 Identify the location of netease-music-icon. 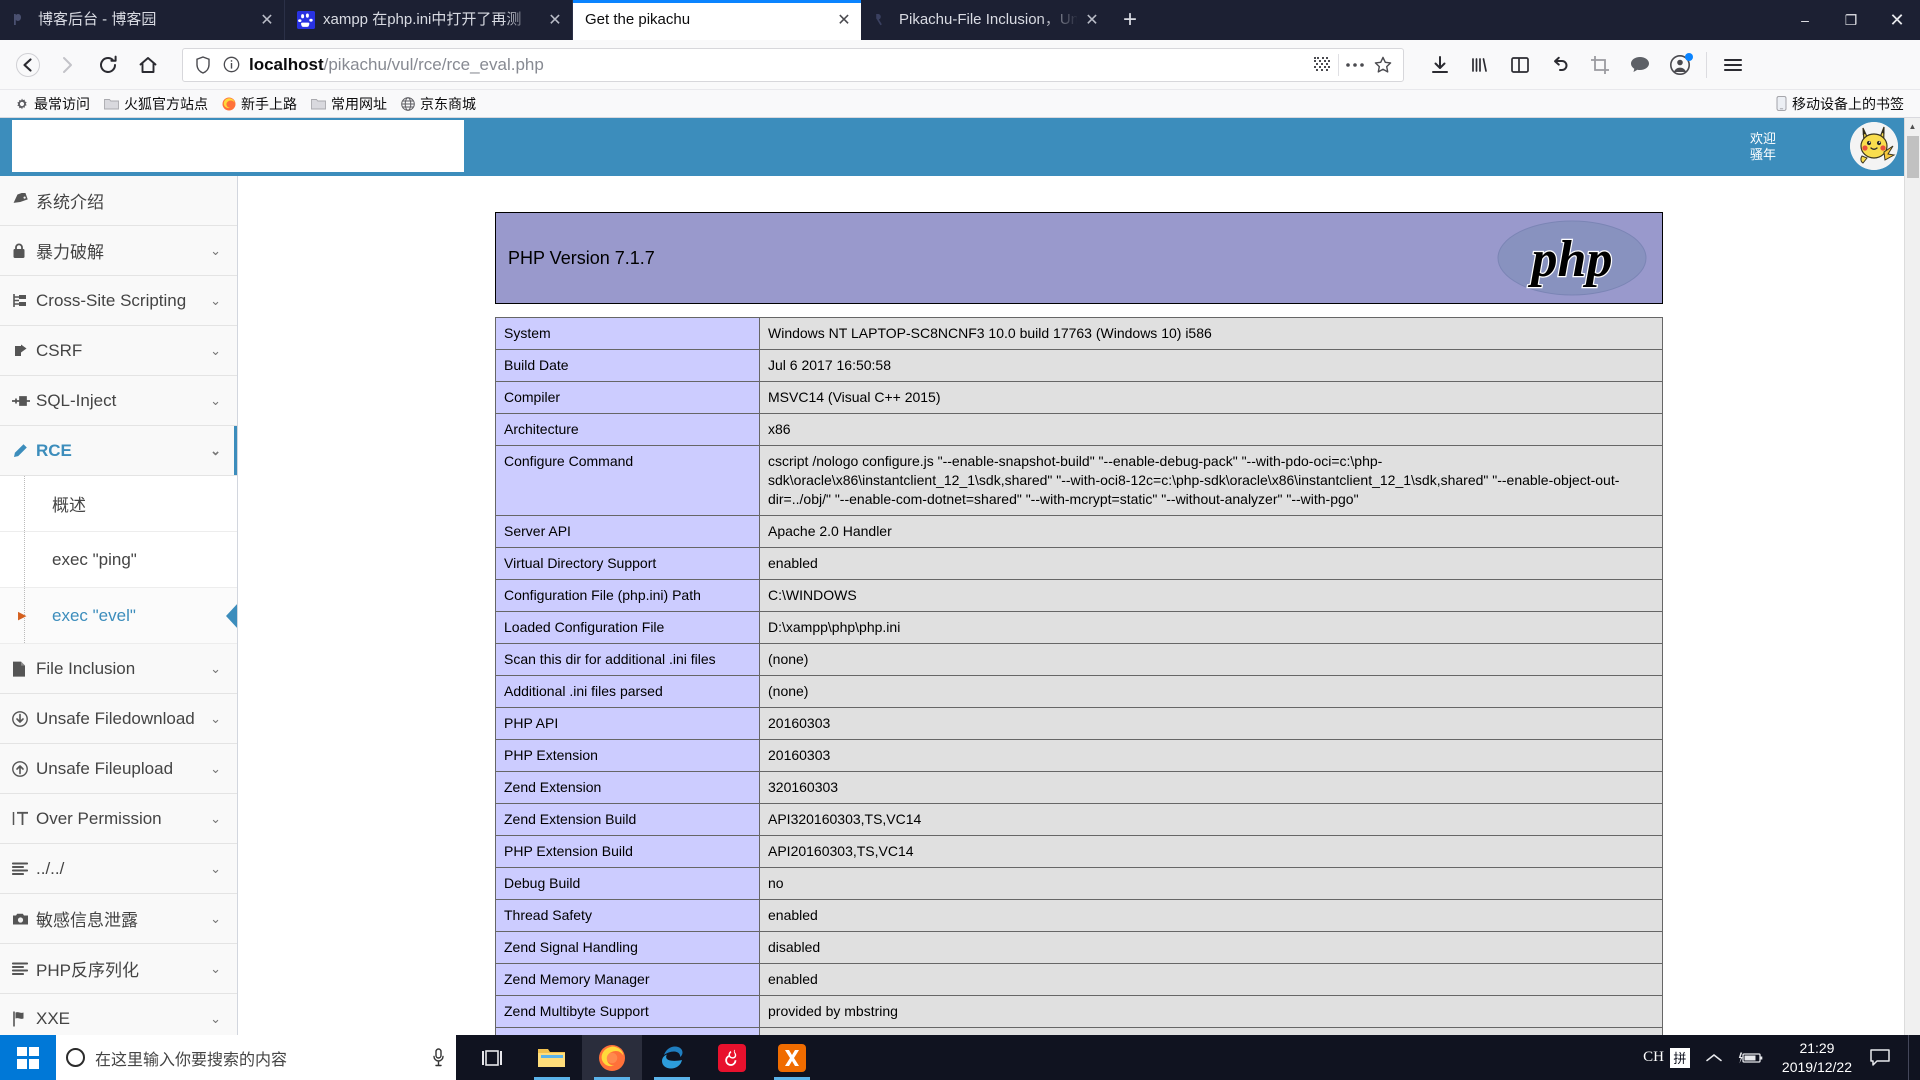
(732, 1057).